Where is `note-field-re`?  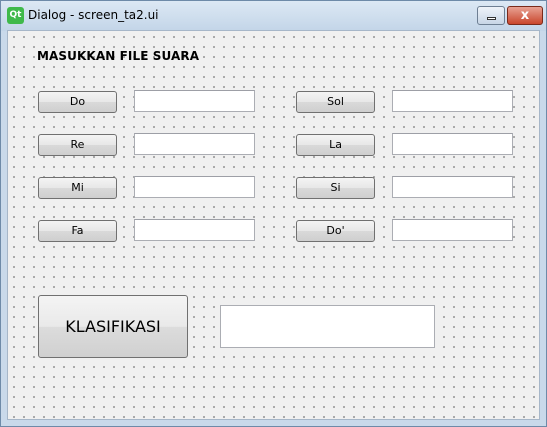
note-field-re is located at coordinates (194, 144).